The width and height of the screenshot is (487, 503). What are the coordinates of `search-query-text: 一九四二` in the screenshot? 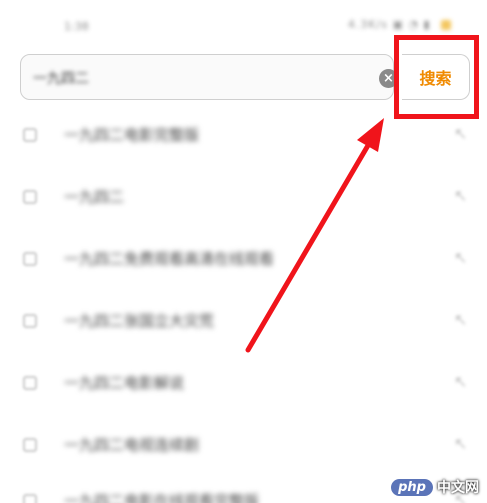 It's located at (61, 79).